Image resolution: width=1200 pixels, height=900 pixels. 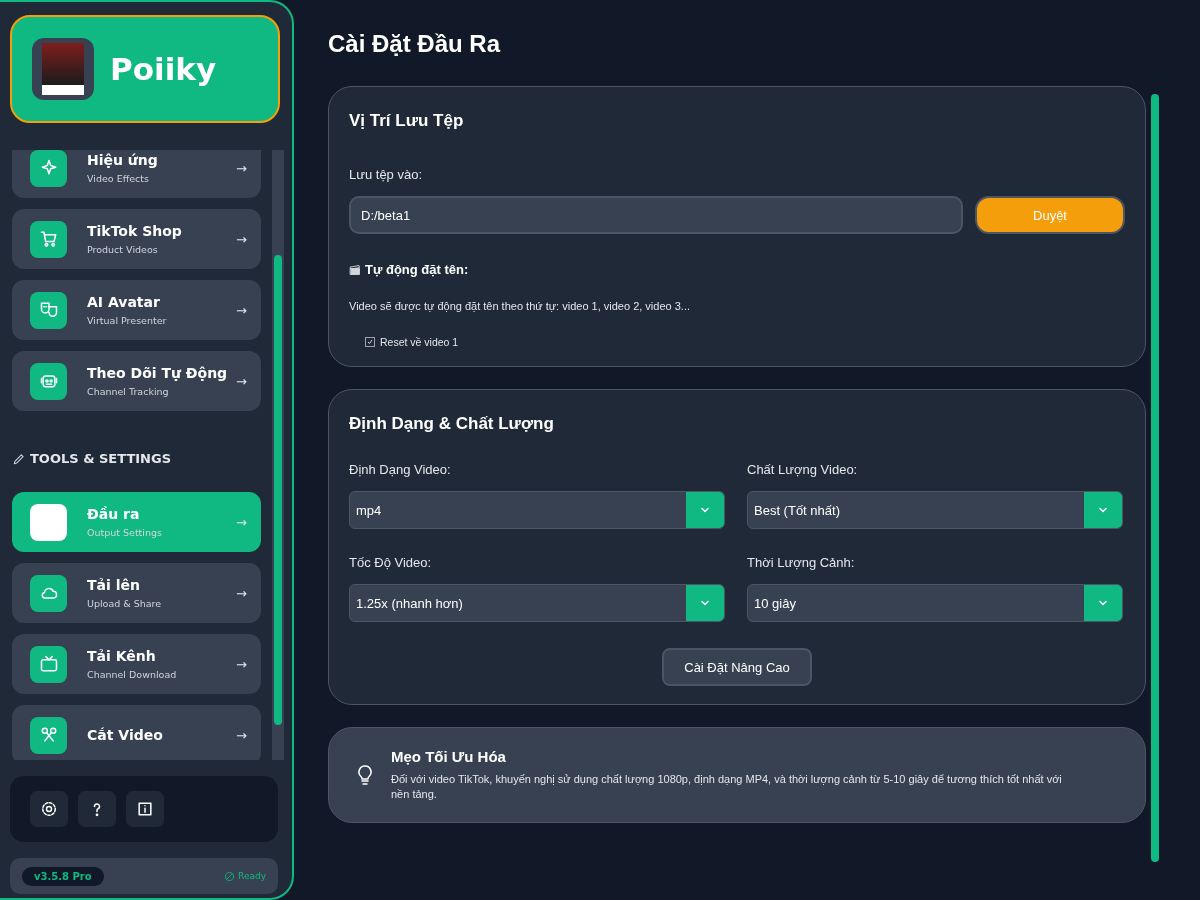 I want to click on nav-title: TikTok Shop, so click(x=135, y=231).